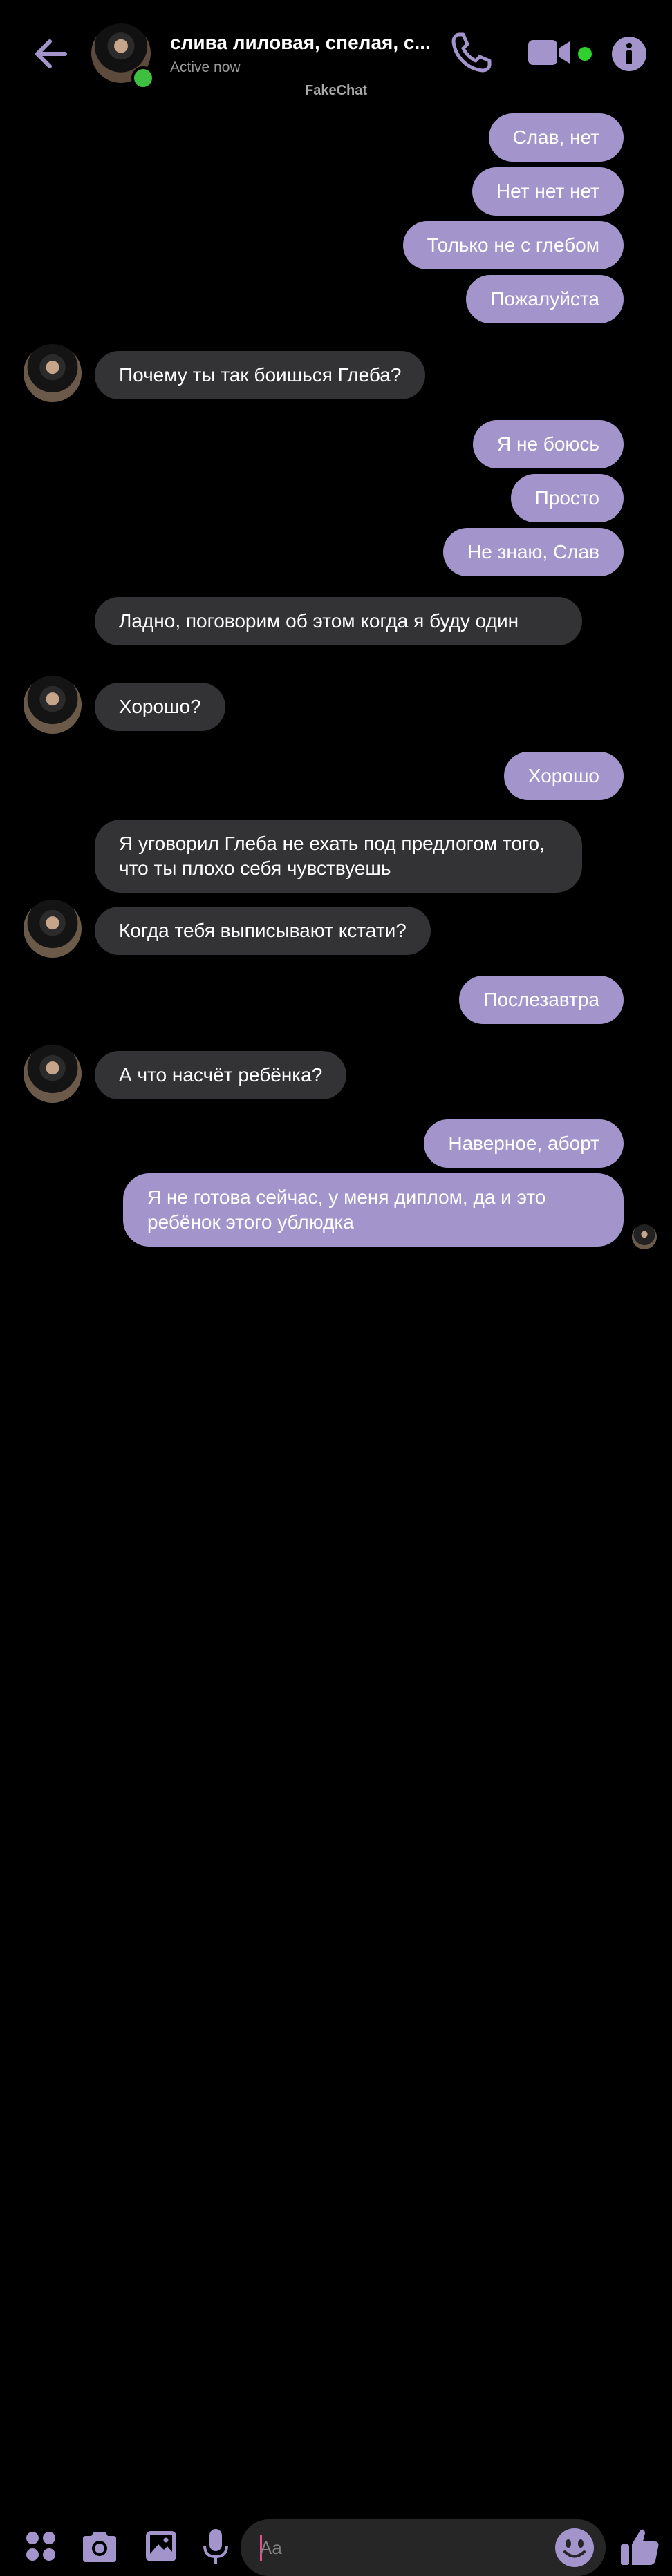 The width and height of the screenshot is (672, 2576). Describe the element at coordinates (548, 444) in the screenshot. I see `message-outgoing: Я не боюсь` at that location.